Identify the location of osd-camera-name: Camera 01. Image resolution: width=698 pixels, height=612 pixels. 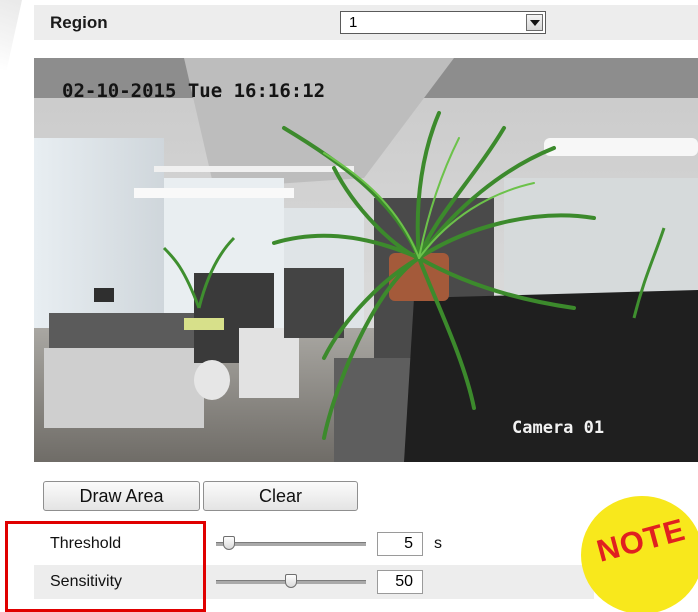
(558, 428).